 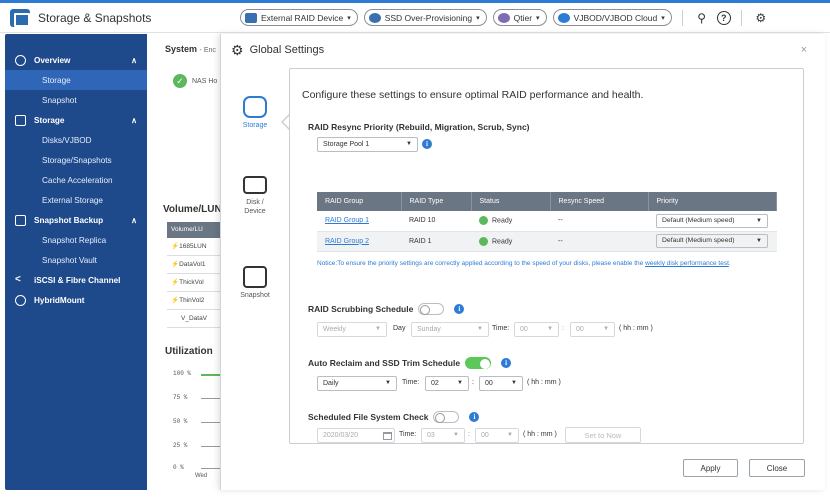 What do you see at coordinates (511, 201) in the screenshot?
I see `column-header: Status` at bounding box center [511, 201].